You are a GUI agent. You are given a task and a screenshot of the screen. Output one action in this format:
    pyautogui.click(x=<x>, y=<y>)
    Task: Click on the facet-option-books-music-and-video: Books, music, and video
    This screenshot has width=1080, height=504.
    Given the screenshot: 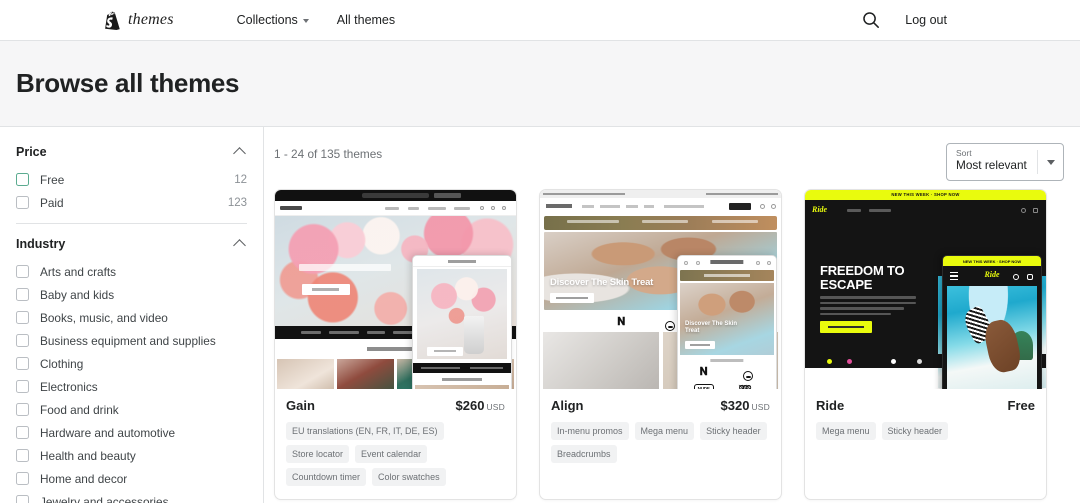 What is the action you would take?
    pyautogui.click(x=131, y=317)
    